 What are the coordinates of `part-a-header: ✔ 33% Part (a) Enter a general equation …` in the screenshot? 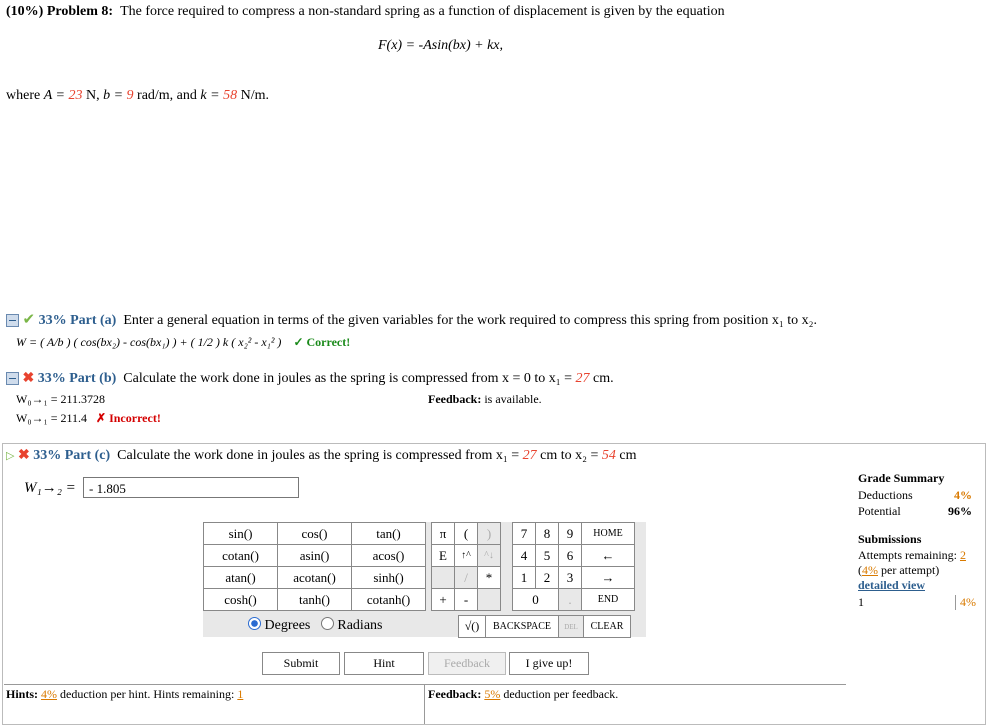 It's located at (411, 319).